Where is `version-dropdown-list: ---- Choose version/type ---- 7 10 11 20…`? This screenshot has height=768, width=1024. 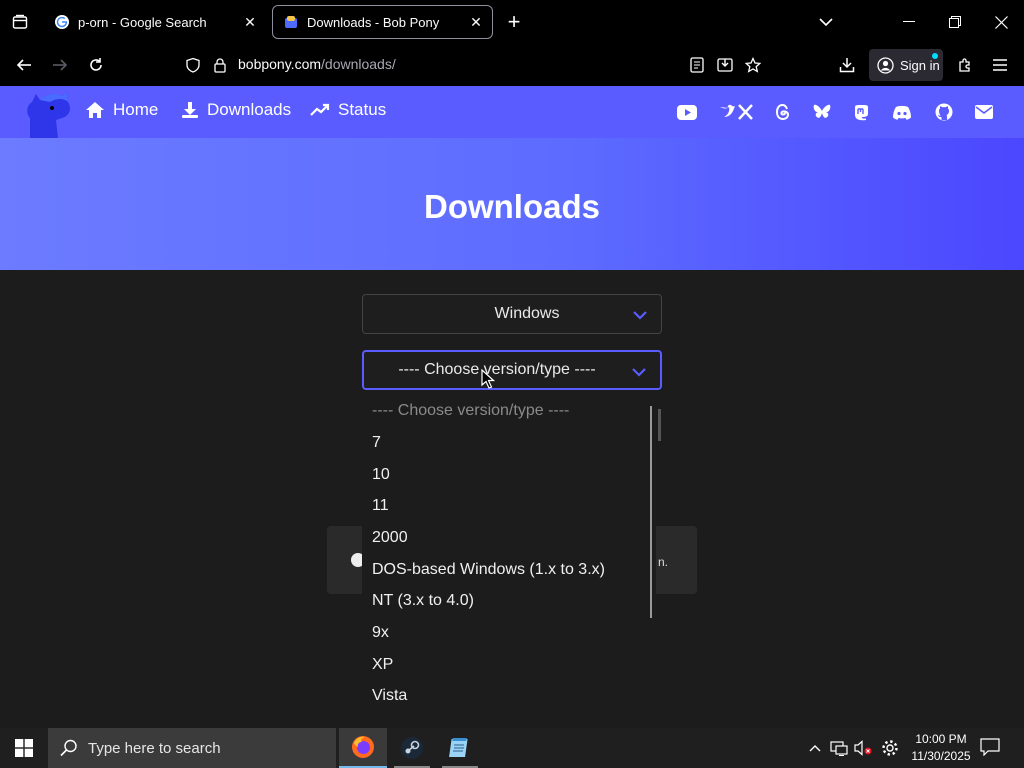
version-dropdown-list: ---- Choose version/type ---- 7 10 11 20… is located at coordinates (509, 562).